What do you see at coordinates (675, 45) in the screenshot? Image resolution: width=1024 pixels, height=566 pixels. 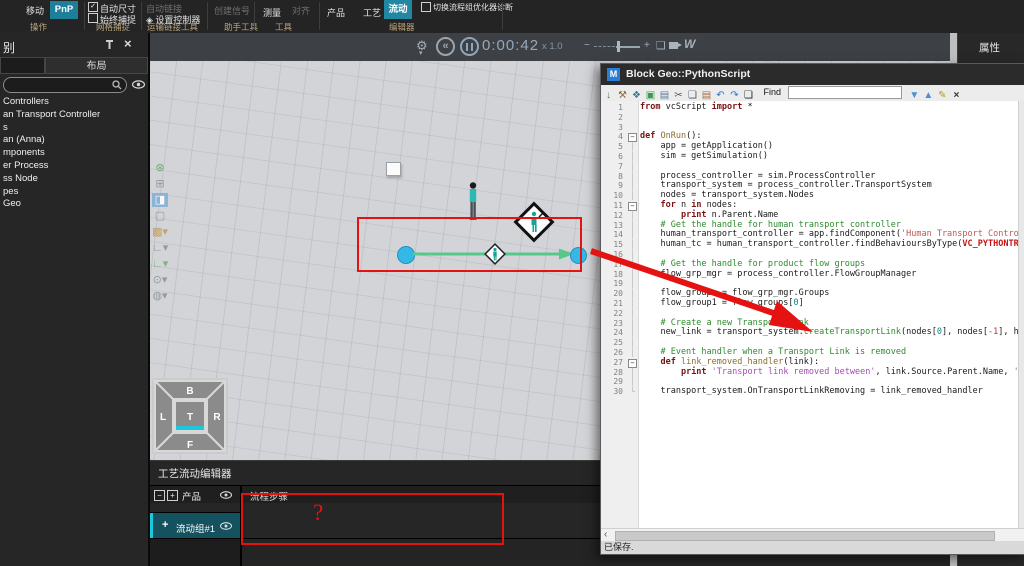 I see `record-video-icon` at bounding box center [675, 45].